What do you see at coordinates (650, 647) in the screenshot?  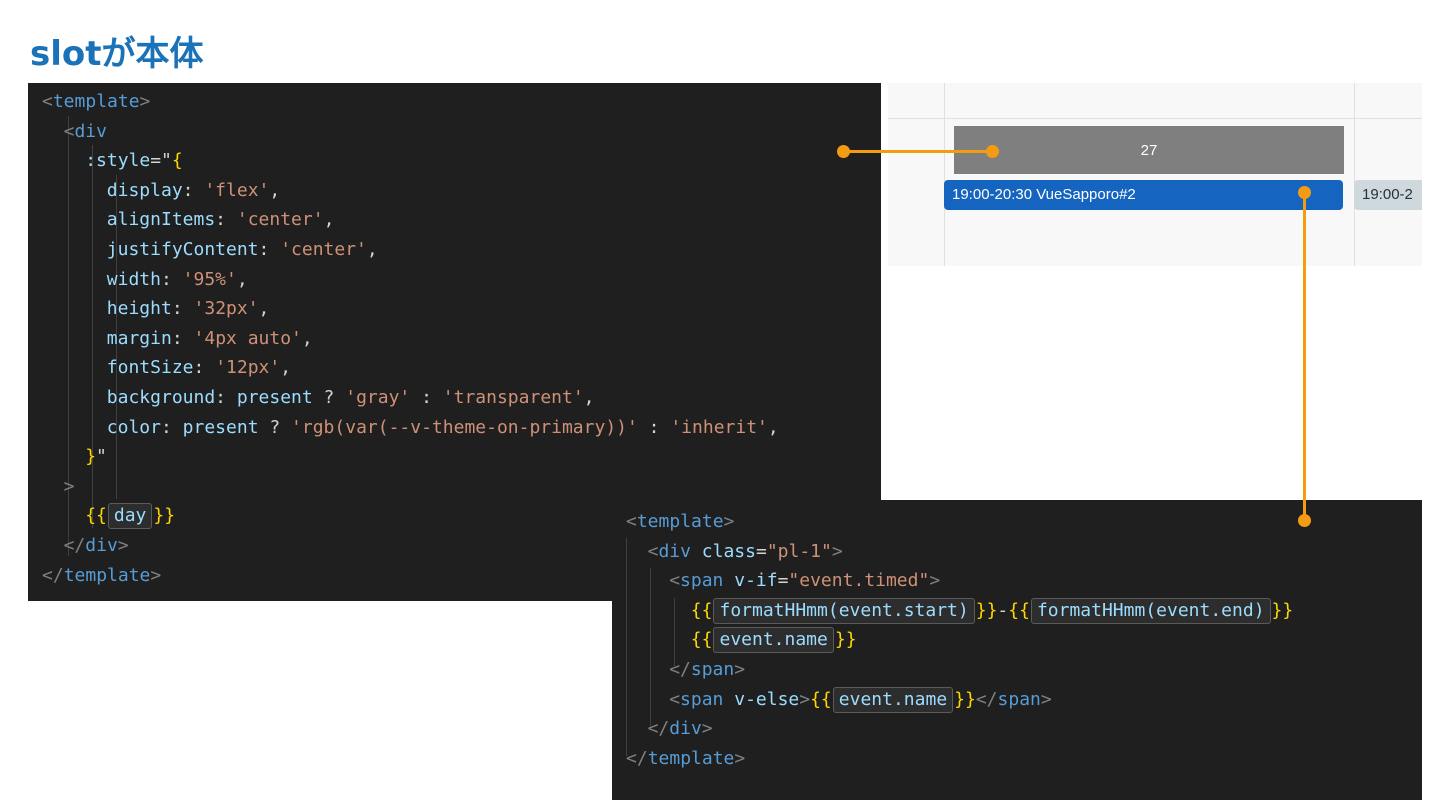 I see `indent-guide` at bounding box center [650, 647].